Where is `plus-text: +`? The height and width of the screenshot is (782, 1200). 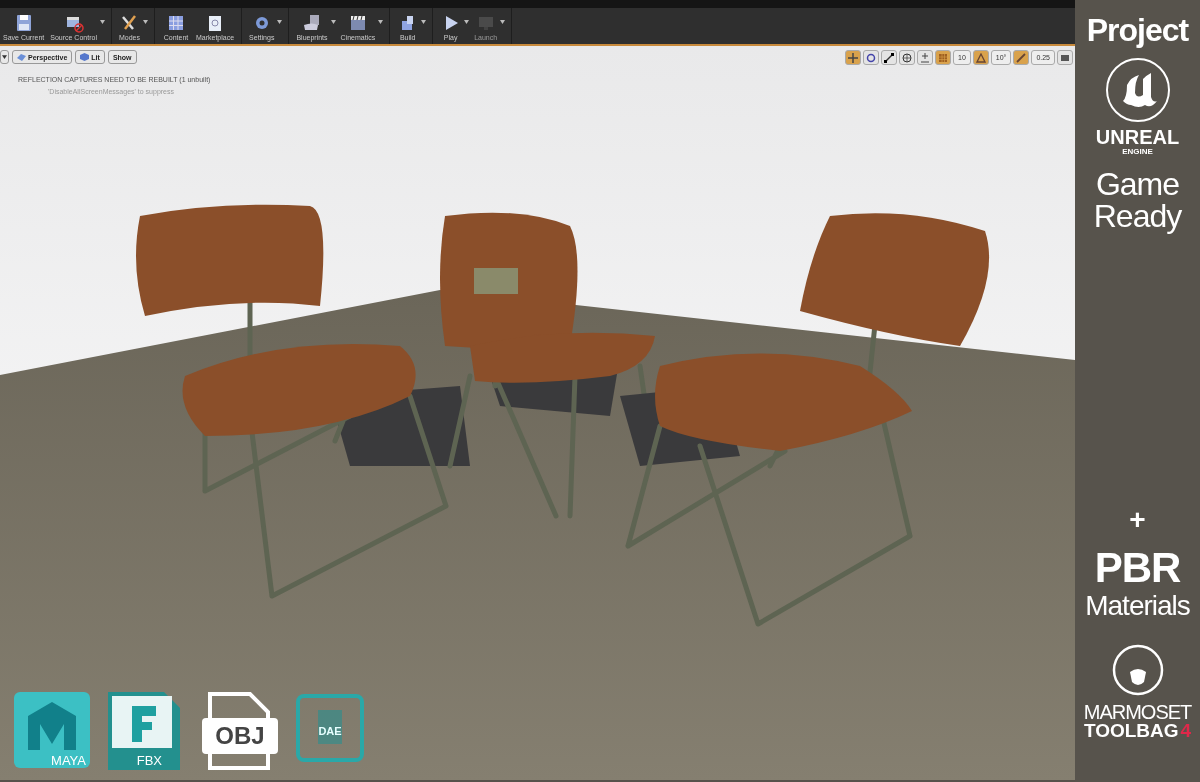
plus-text: + is located at coordinates (1137, 520).